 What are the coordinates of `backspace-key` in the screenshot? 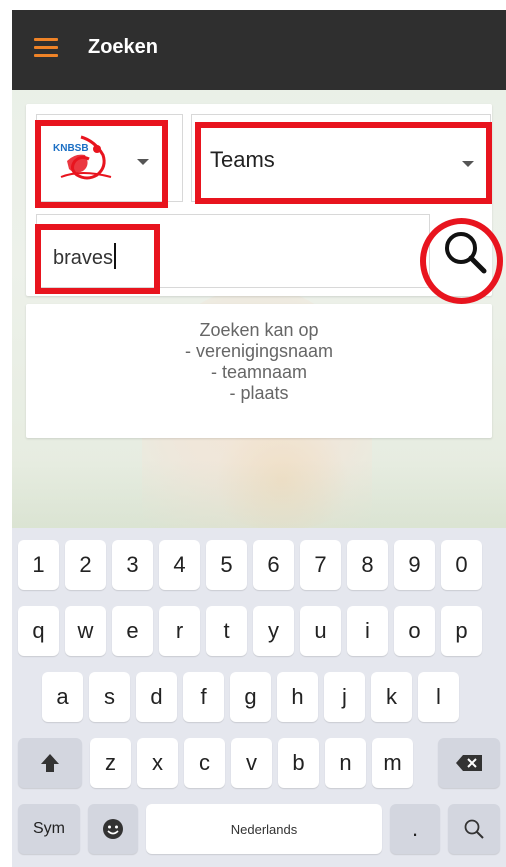 It's located at (469, 763).